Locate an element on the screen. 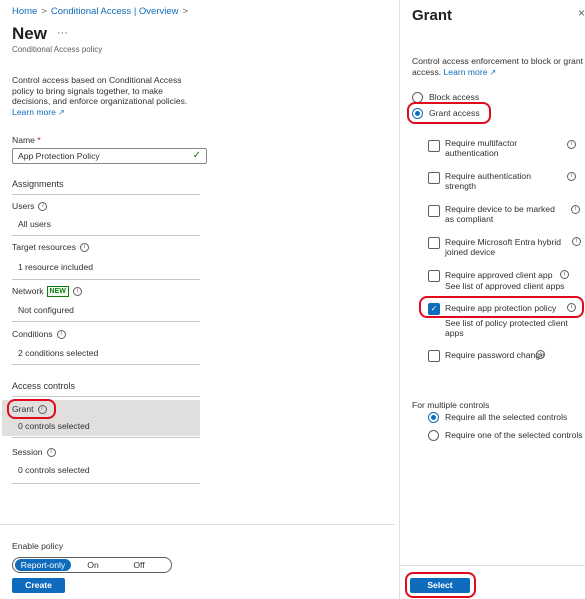  grant-highlight is located at coordinates (31, 409).